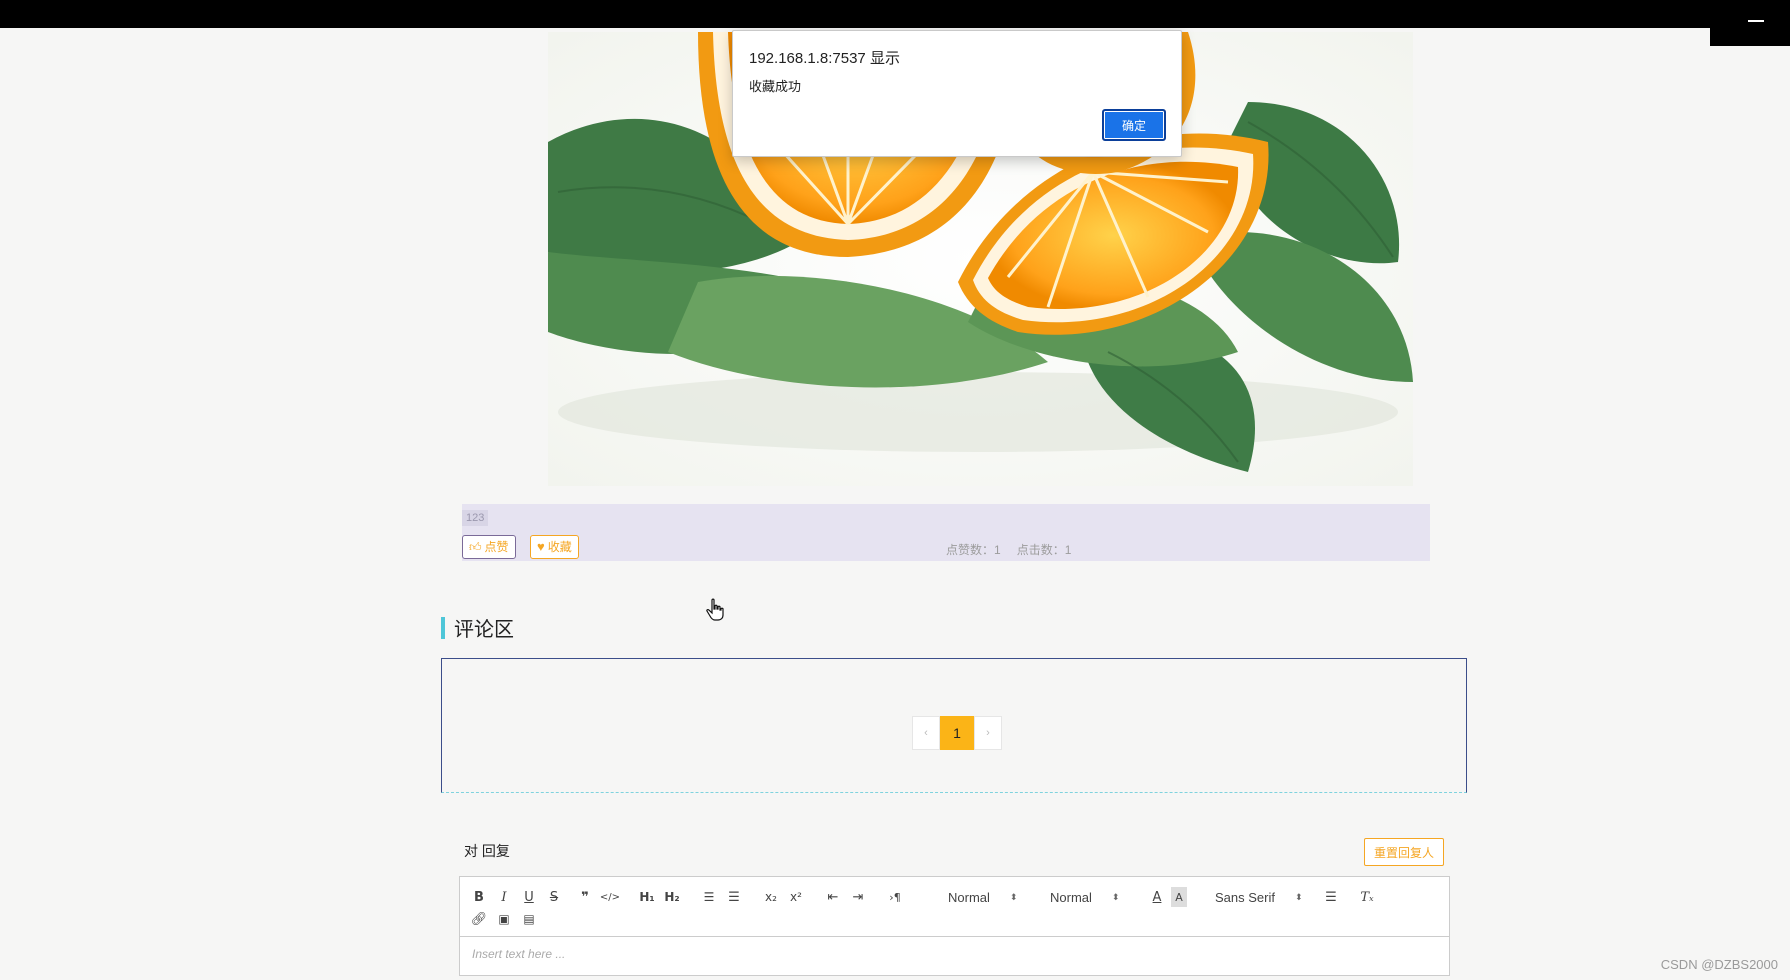 This screenshot has height=980, width=1790. What do you see at coordinates (946, 532) in the screenshot?
I see `post-info-bar: 123 👍︎ 点赞 ♥ 收藏 点赞数：1 点击数：1` at bounding box center [946, 532].